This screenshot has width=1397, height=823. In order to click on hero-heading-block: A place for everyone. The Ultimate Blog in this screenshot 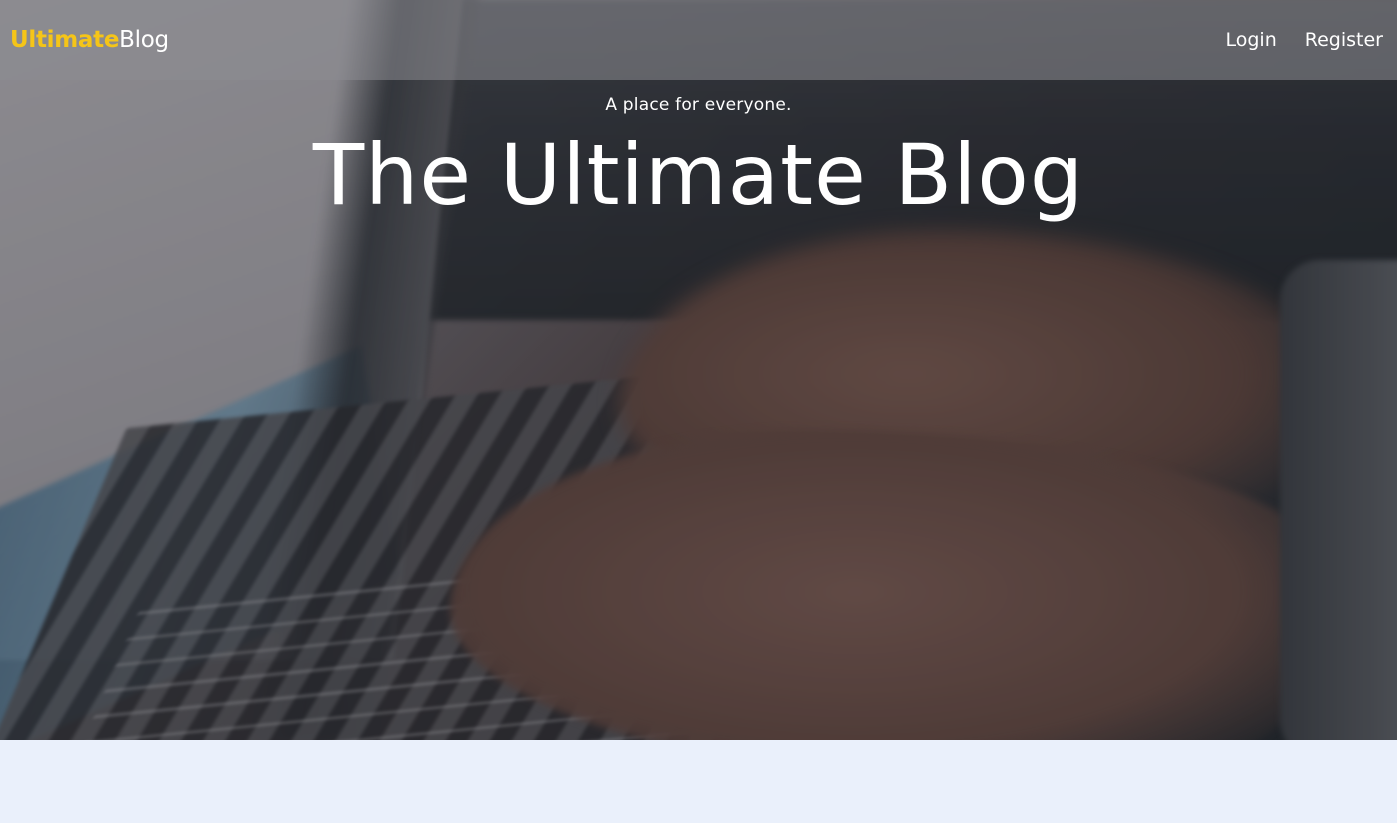, I will do `click(698, 156)`.